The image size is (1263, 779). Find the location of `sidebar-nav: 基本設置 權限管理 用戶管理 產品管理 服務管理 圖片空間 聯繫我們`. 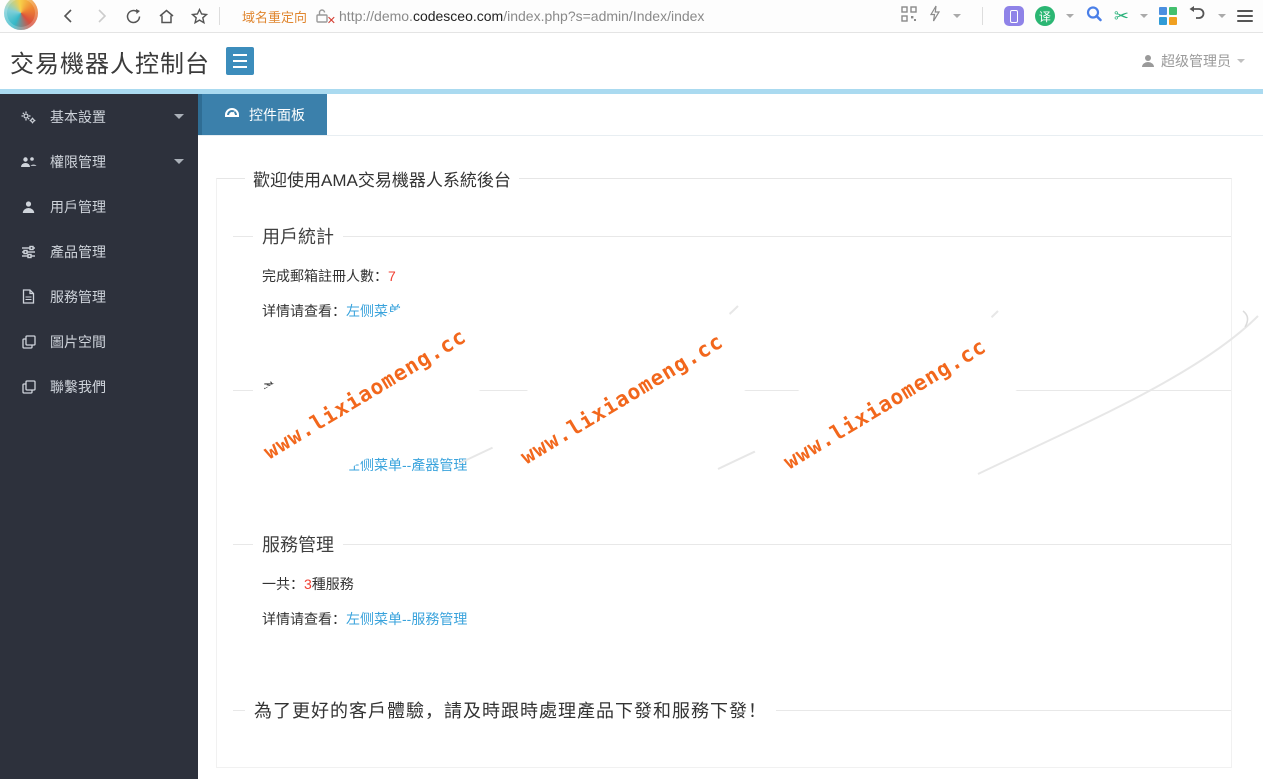

sidebar-nav: 基本設置 權限管理 用戶管理 產品管理 服務管理 圖片空間 聯繫我們 is located at coordinates (99, 436).